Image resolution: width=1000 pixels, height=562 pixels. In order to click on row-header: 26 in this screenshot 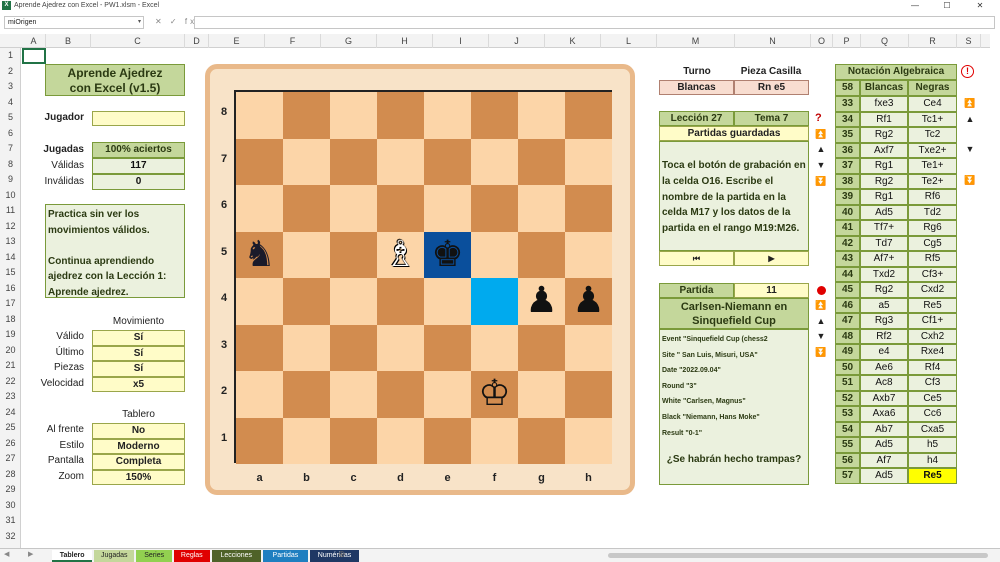, I will do `click(10, 444)`.